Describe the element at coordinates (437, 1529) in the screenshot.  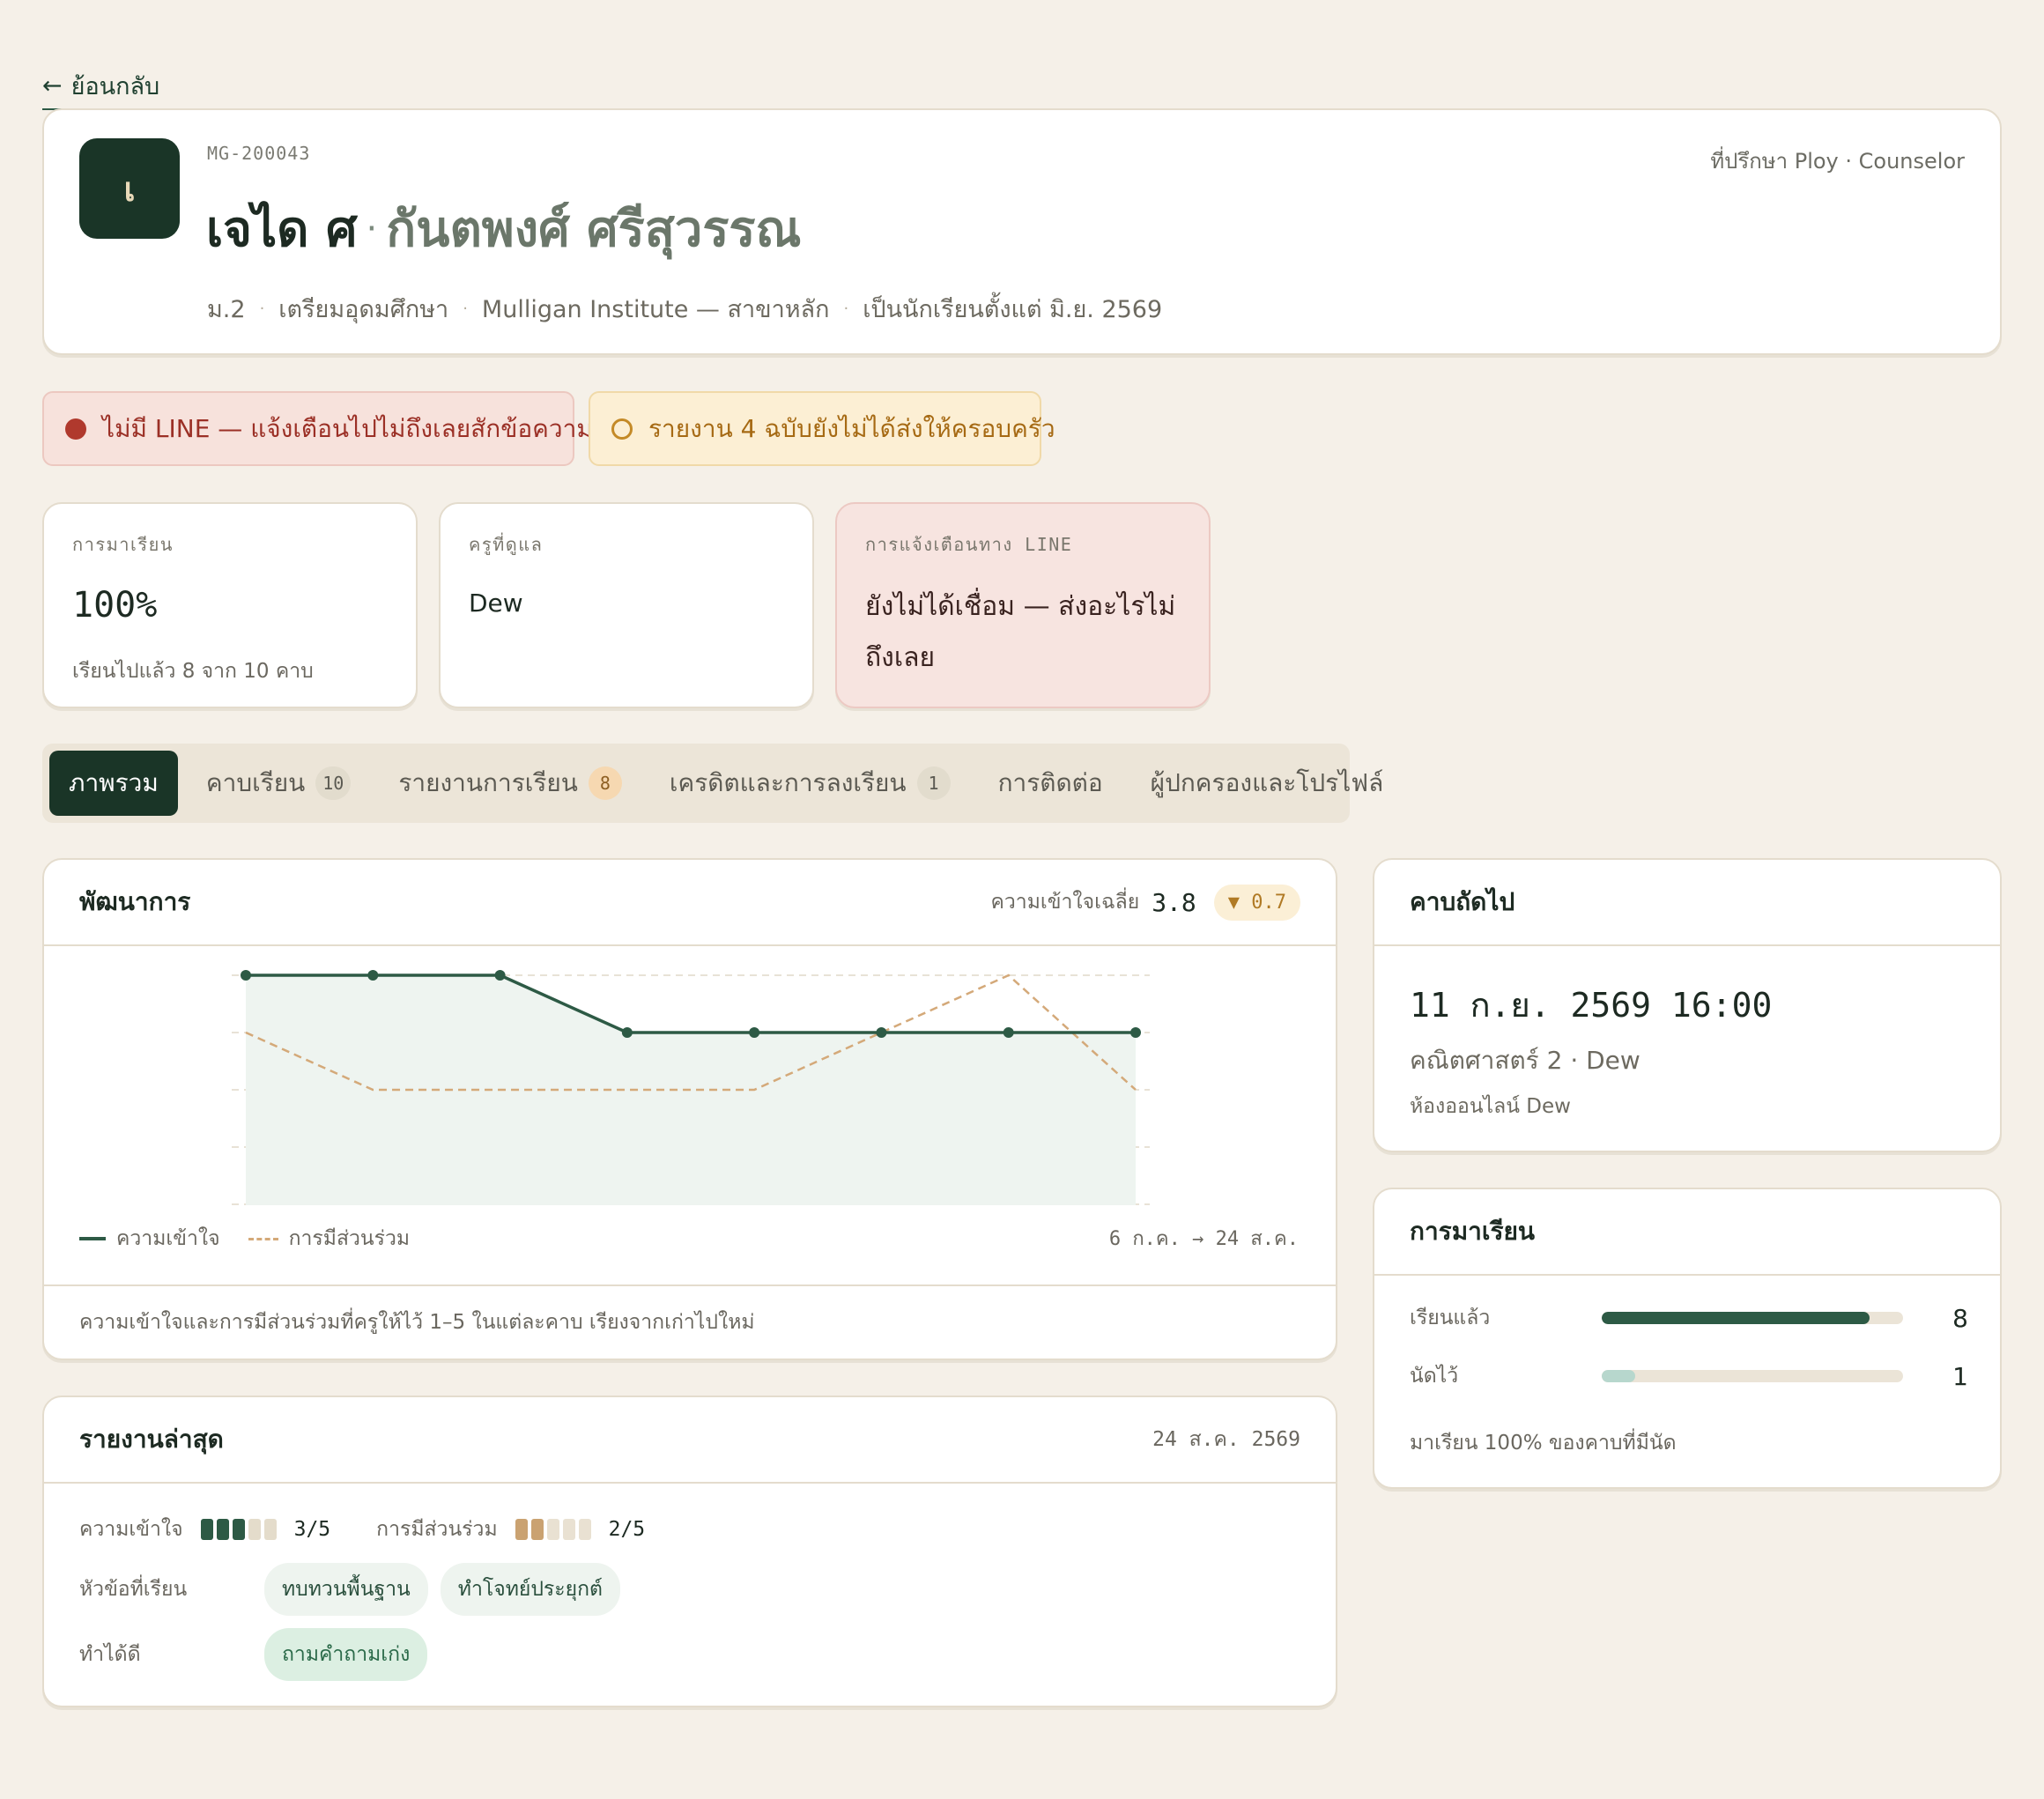
I see `participation-label: การมีส่วนร่วม` at that location.